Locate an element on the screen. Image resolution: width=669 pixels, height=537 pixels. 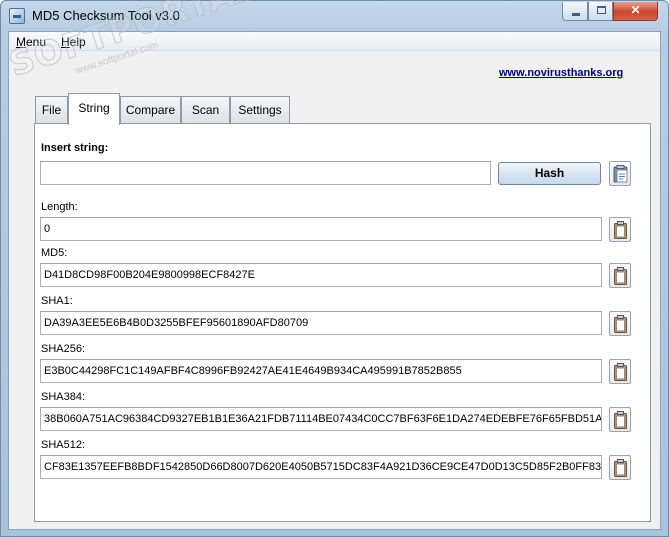
minimize-icon is located at coordinates (576, 14).